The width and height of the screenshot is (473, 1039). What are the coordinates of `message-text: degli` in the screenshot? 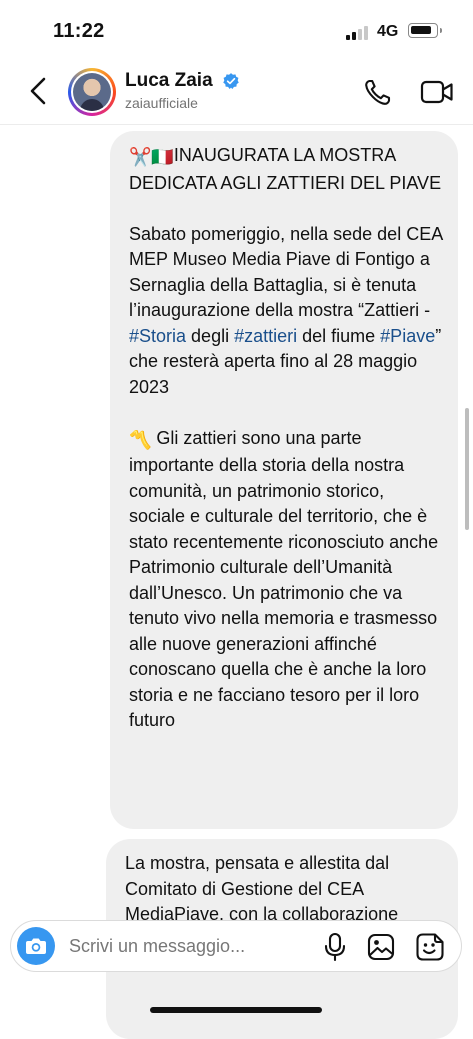 It's located at (210, 335).